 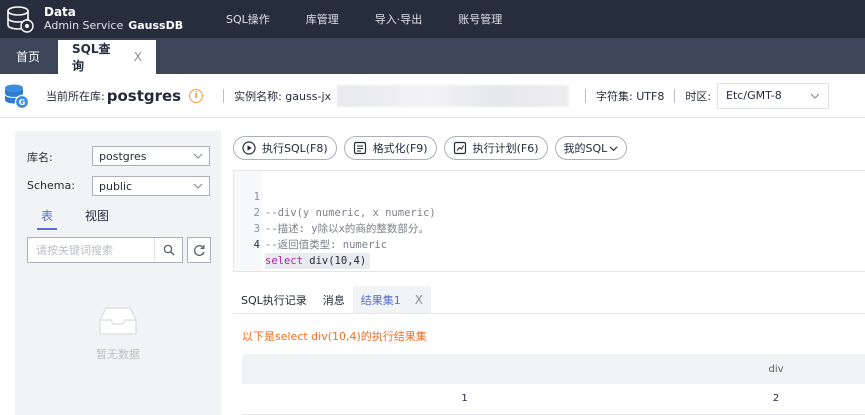 What do you see at coordinates (91, 57) in the screenshot?
I see `tab-sql-query-label: SQL查询` at bounding box center [91, 57].